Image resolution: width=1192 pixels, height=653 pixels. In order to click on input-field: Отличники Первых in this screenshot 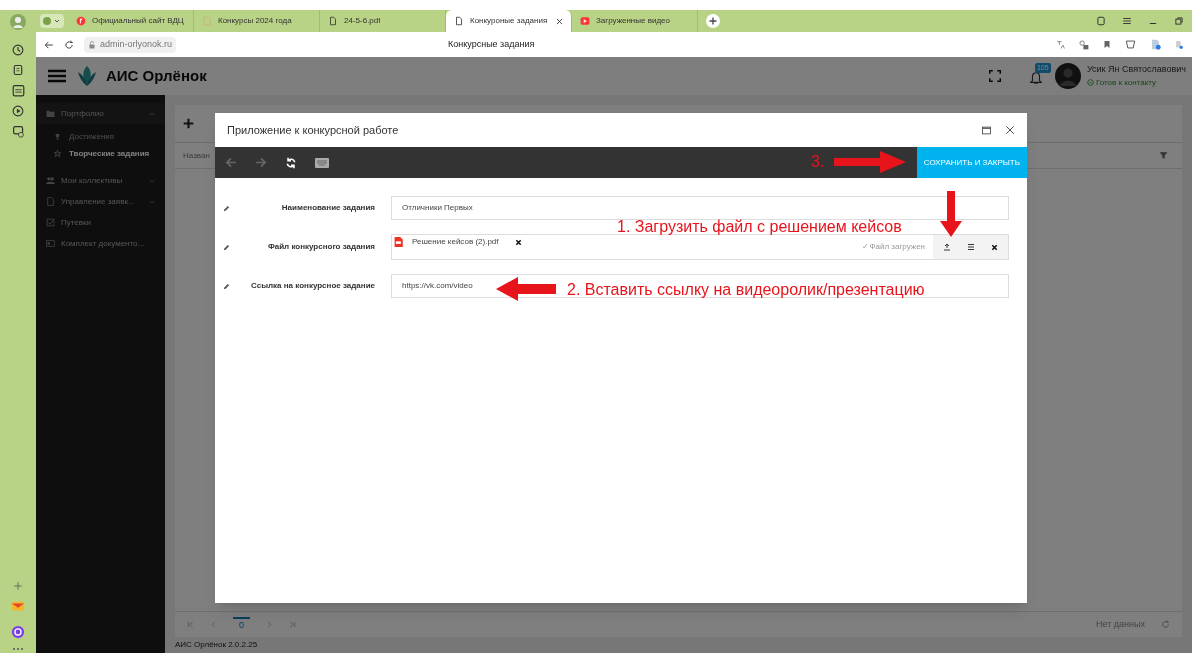, I will do `click(700, 208)`.